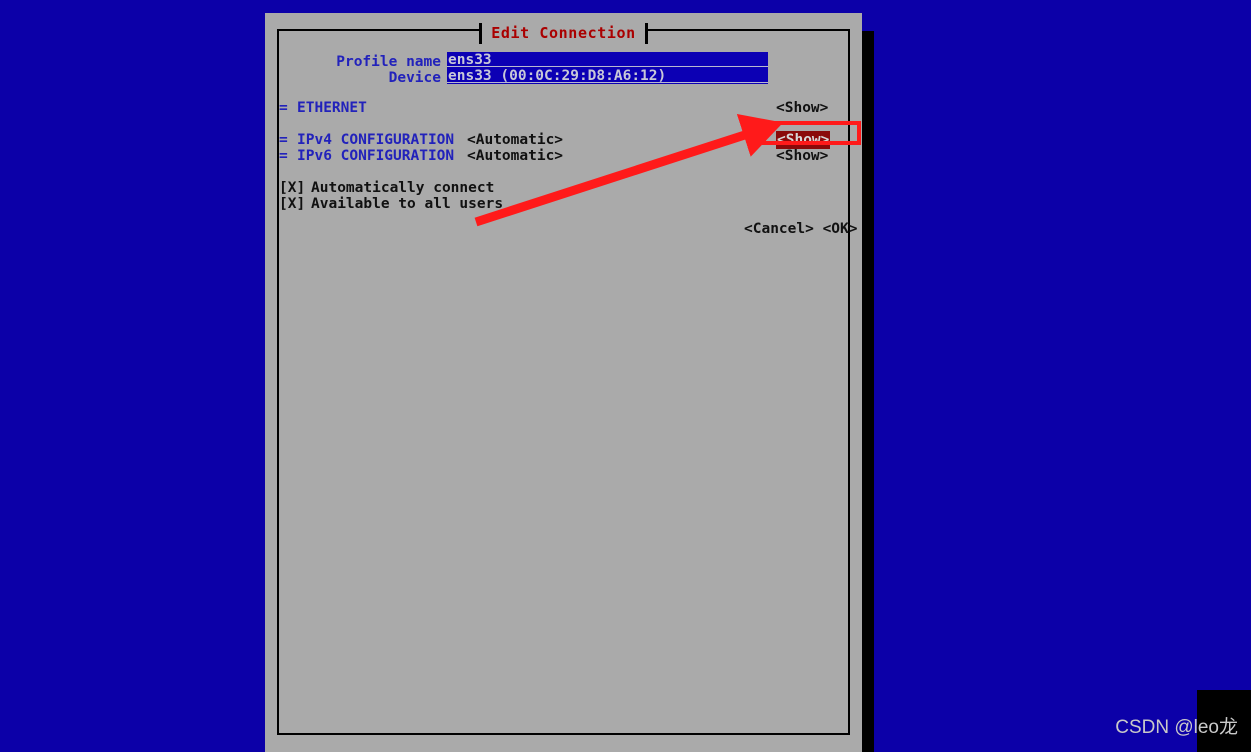 Image resolution: width=1251 pixels, height=752 pixels. What do you see at coordinates (1176, 727) in the screenshot?
I see `watermark: CSDN @leo龙` at bounding box center [1176, 727].